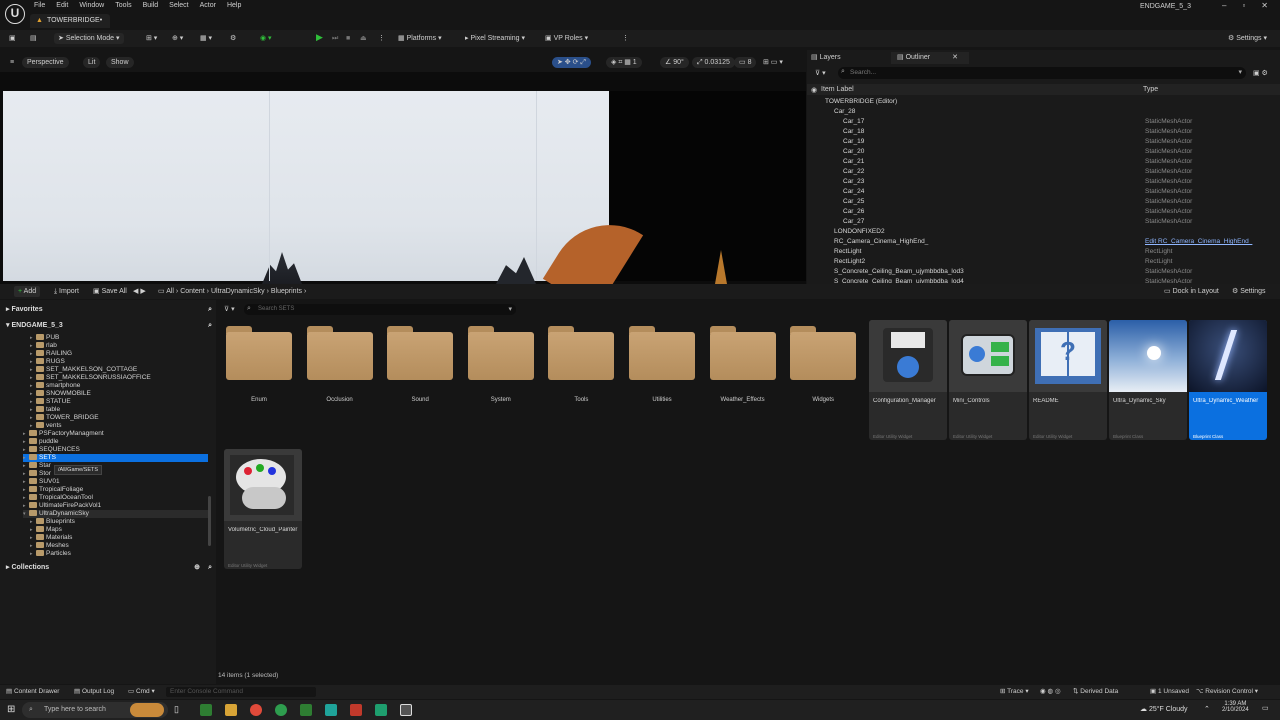  I want to click on outliner-row: Car_18 StaticMeshActor, so click(1038, 132).